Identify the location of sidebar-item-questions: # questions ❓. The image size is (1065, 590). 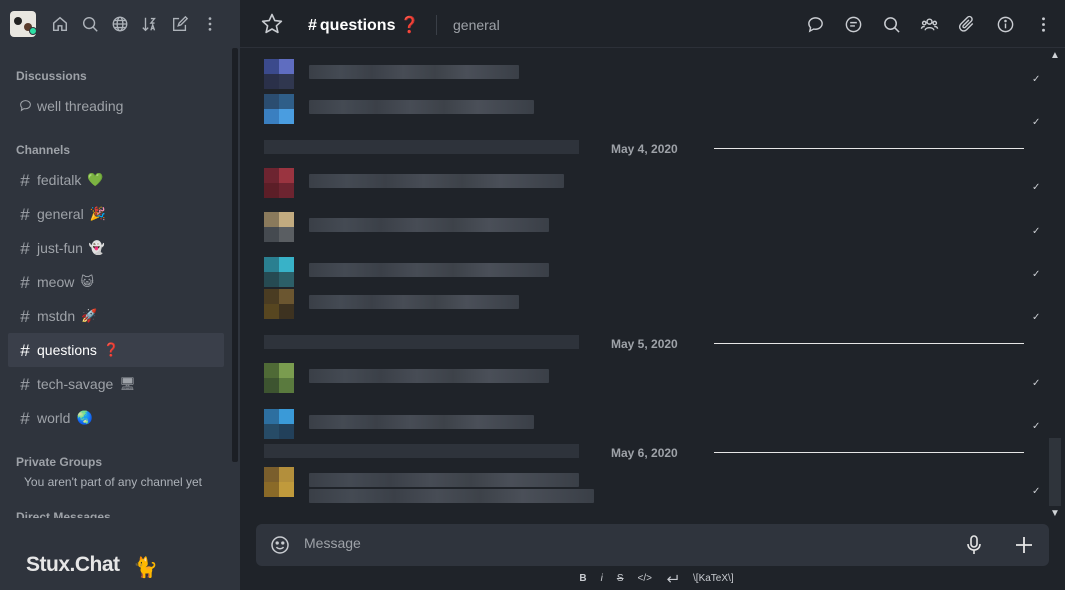
(116, 350).